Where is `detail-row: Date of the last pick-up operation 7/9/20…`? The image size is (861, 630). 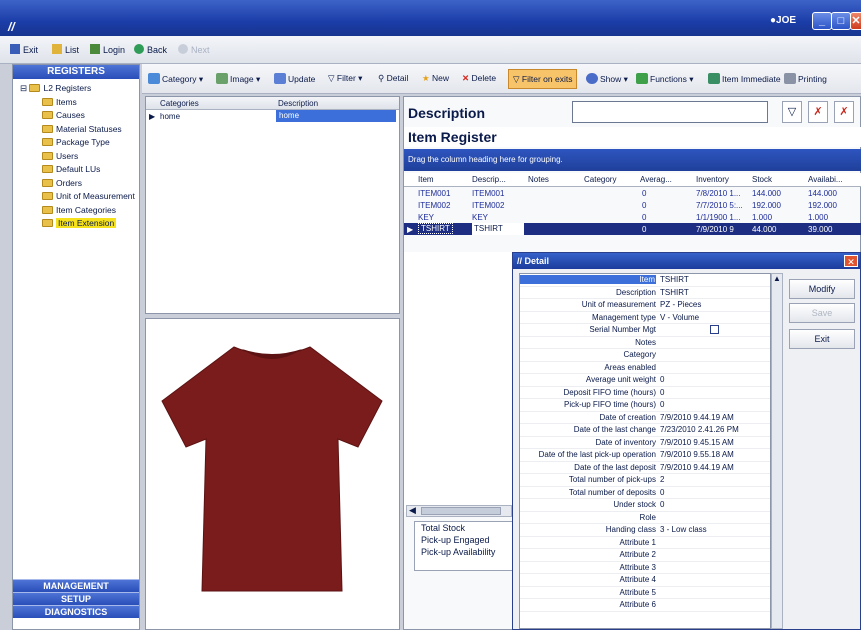
detail-row: Date of the last pick-up operation 7/9/20… is located at coordinates (645, 455).